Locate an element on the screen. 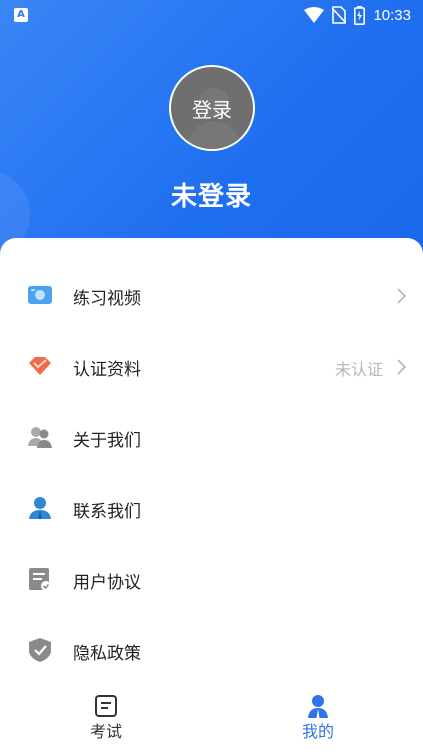 The width and height of the screenshot is (423, 752). status-bar: A 10:33 is located at coordinates (211, 15).